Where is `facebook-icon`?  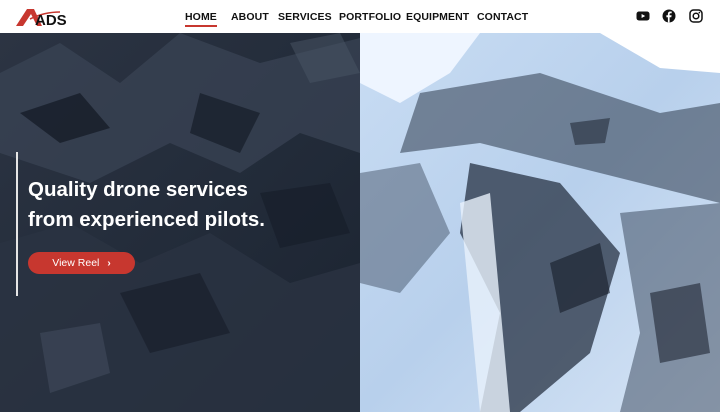
facebook-icon is located at coordinates (669, 16).